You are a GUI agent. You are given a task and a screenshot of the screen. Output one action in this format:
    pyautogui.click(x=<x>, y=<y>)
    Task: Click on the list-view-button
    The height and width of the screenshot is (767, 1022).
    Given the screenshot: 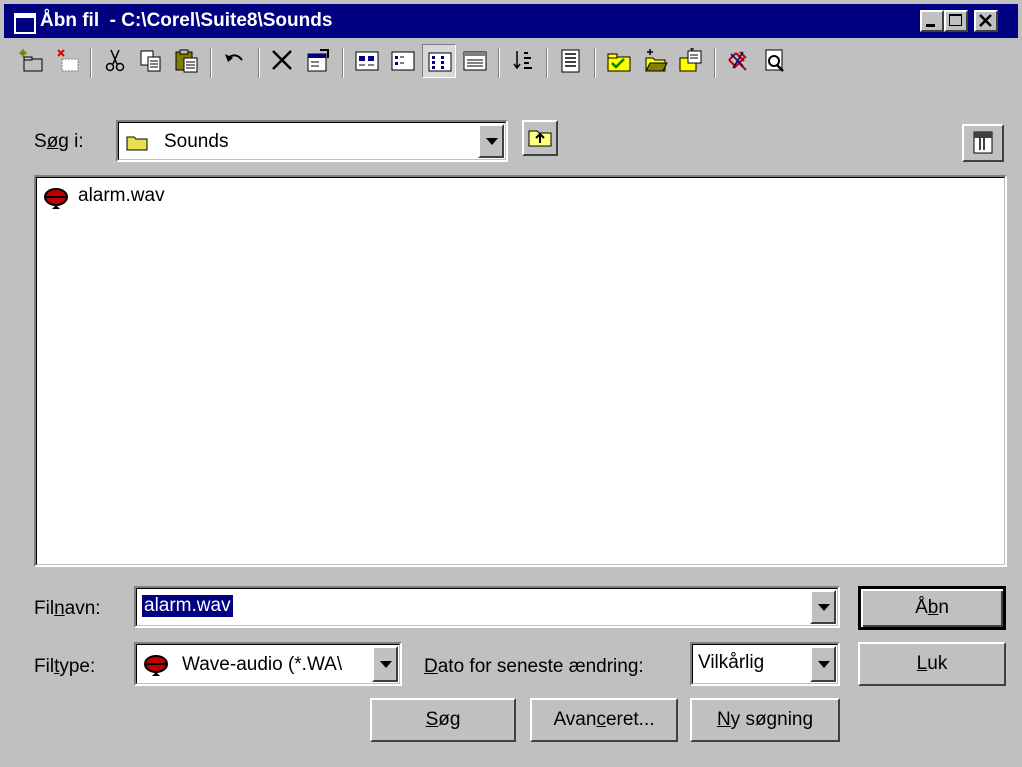 What is the action you would take?
    pyautogui.click(x=439, y=61)
    